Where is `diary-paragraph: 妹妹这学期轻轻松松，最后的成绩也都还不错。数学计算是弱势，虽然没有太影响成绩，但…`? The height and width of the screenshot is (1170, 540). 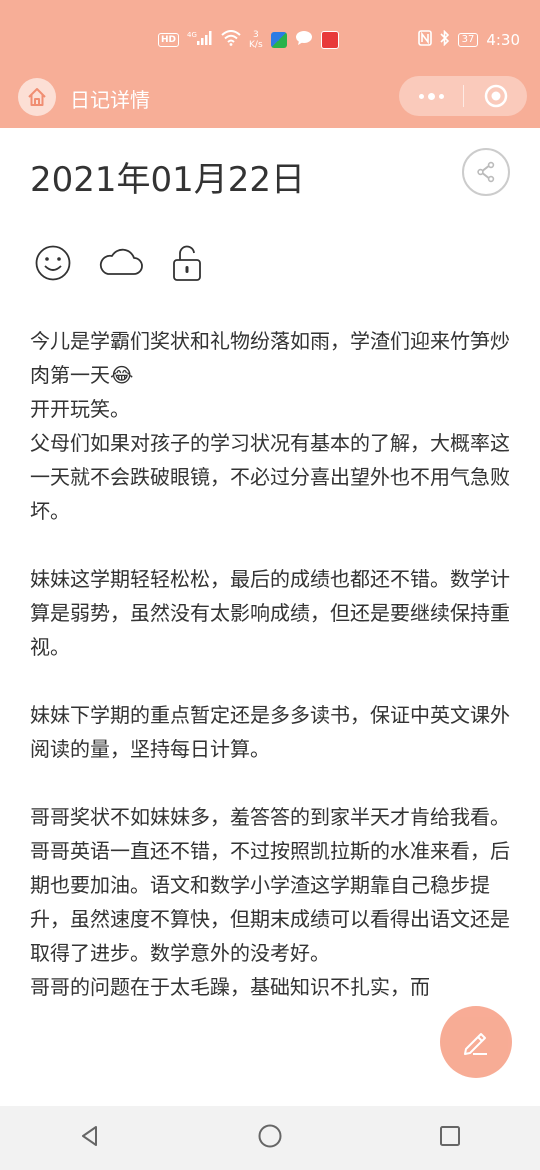
diary-paragraph: 妹妹这学期轻轻松松，最后的成绩也都还不错。数学计算是弱势，虽然没有太影响成绩，但… is located at coordinates (270, 613).